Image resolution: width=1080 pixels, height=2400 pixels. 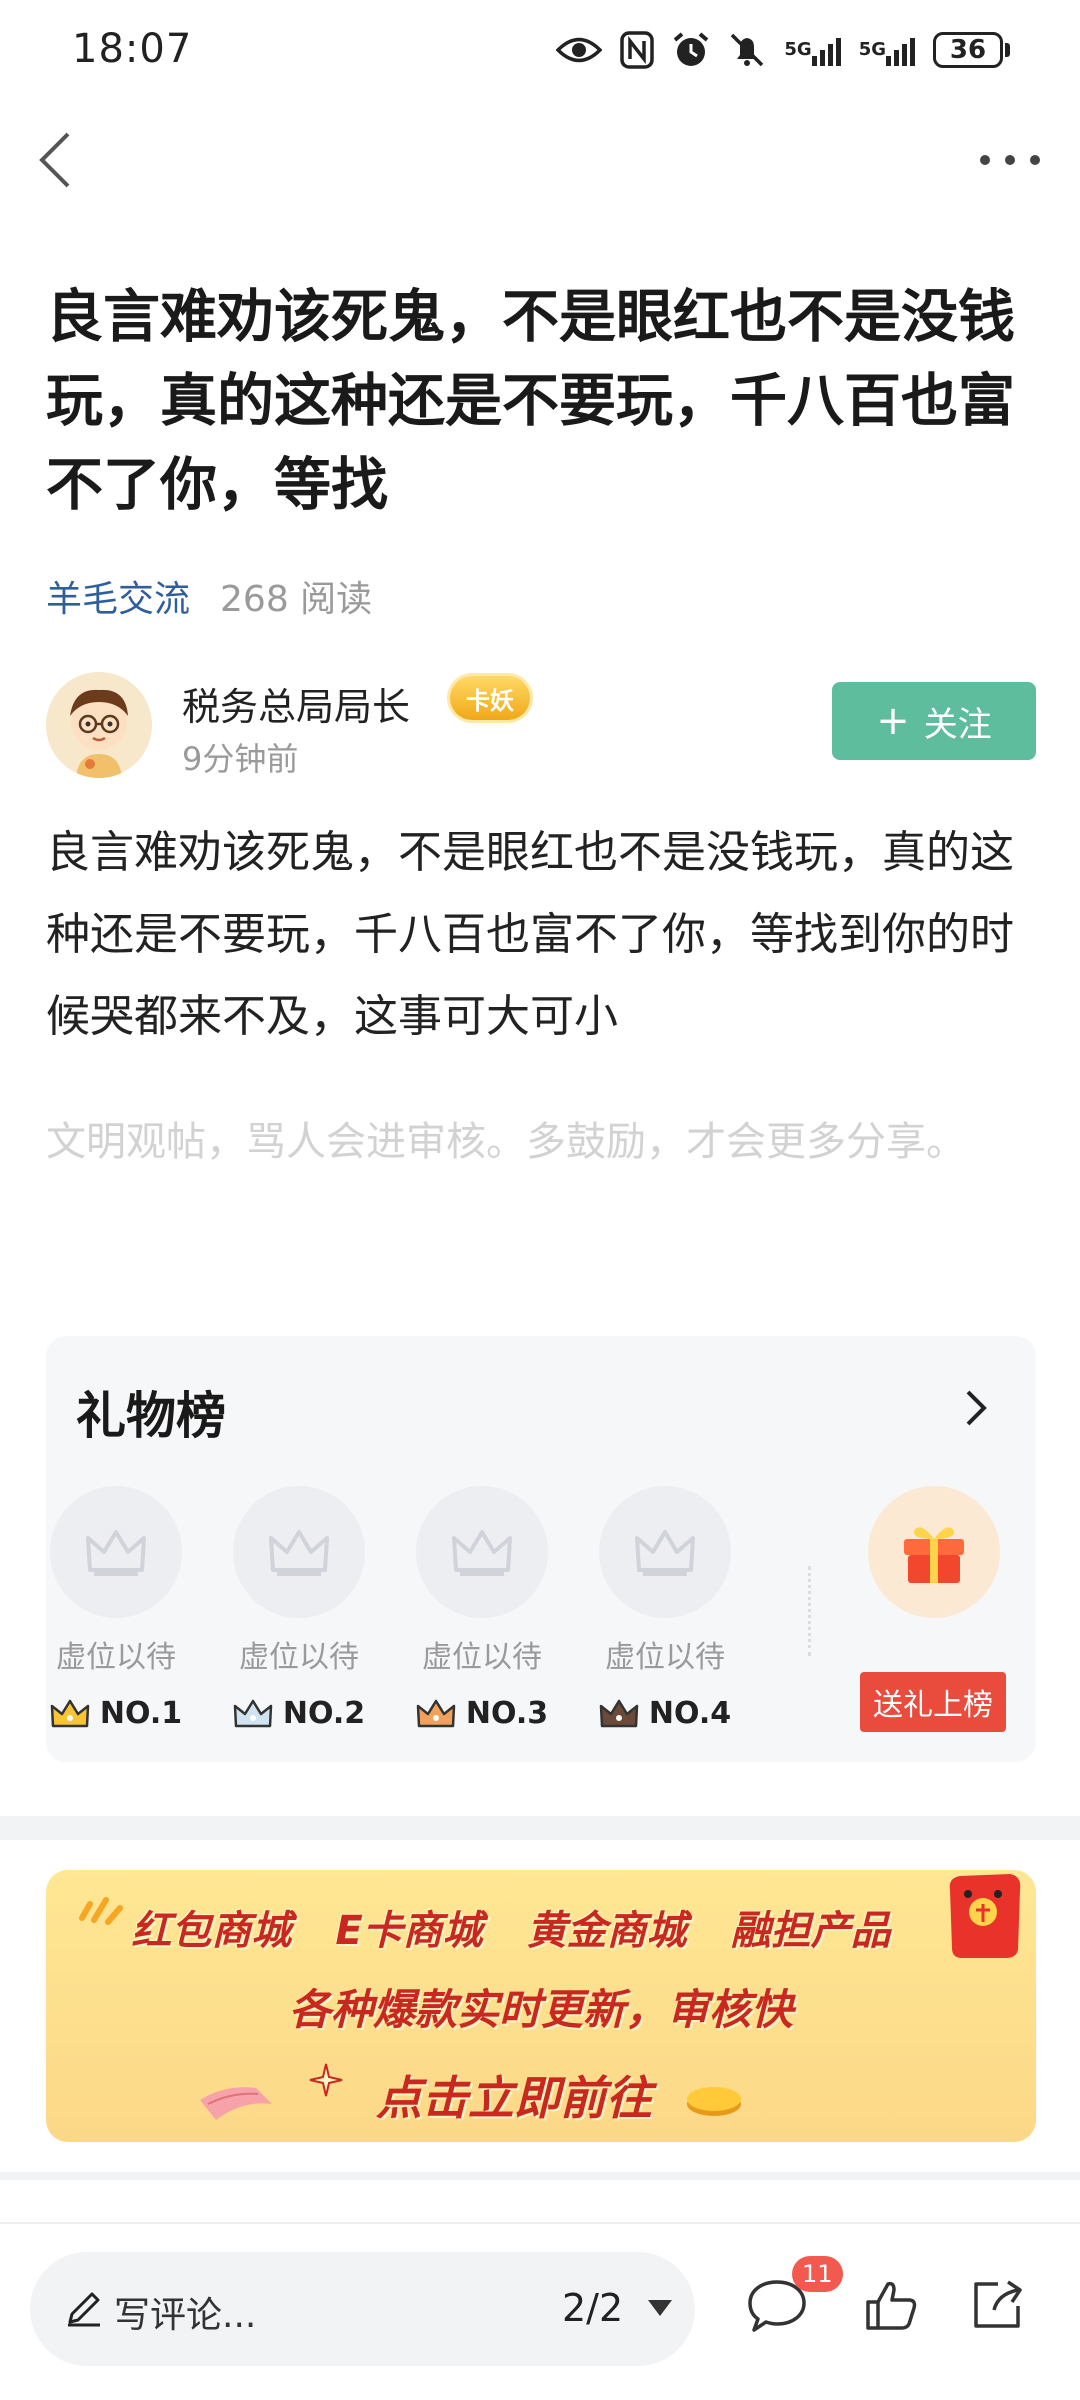 What do you see at coordinates (810, 1931) in the screenshot?
I see `banner-item: 融担产品` at bounding box center [810, 1931].